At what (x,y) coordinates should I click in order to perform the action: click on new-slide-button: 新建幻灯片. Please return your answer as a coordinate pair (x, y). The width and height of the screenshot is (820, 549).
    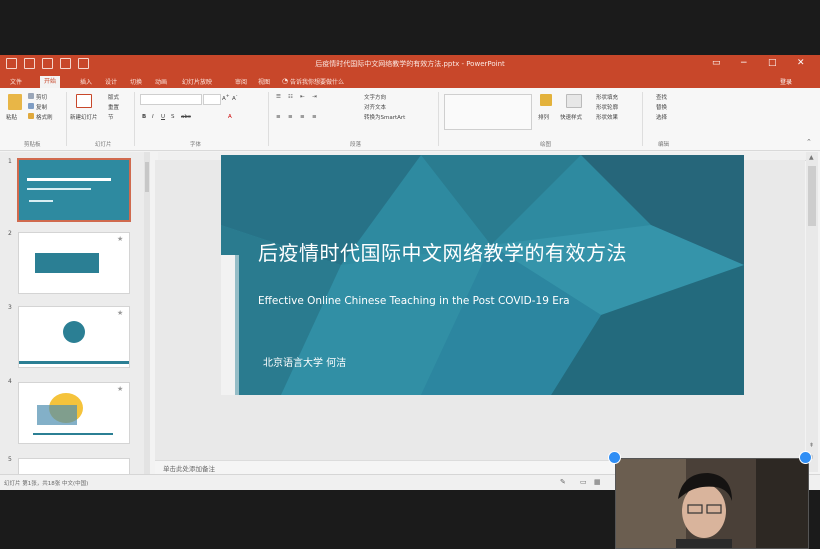
    Looking at the image, I should click on (84, 117).